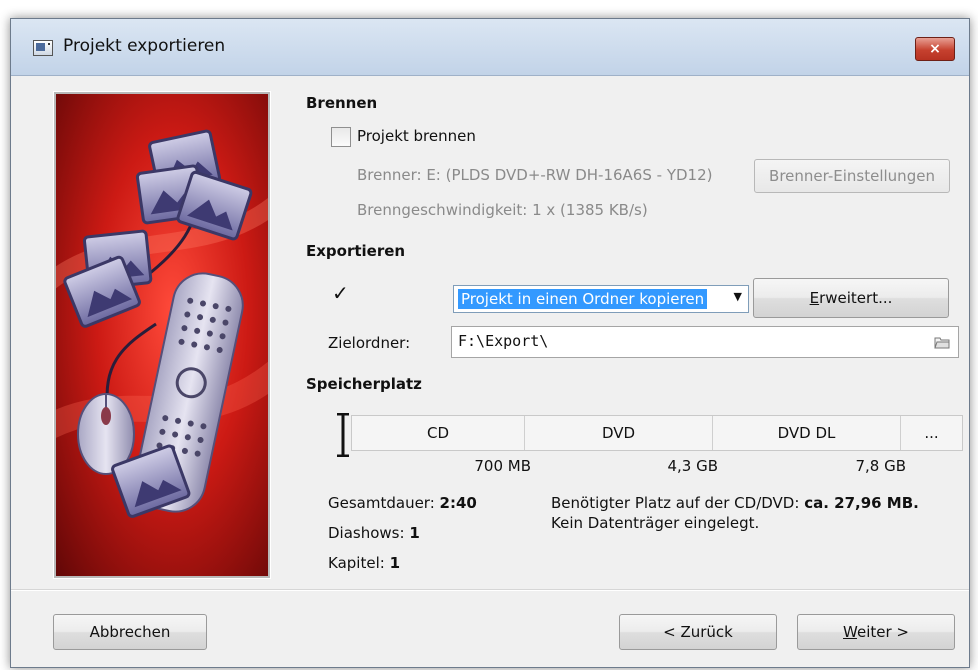  Describe the element at coordinates (364, 384) in the screenshot. I see `section-title-storage: Speicherplatz` at that location.